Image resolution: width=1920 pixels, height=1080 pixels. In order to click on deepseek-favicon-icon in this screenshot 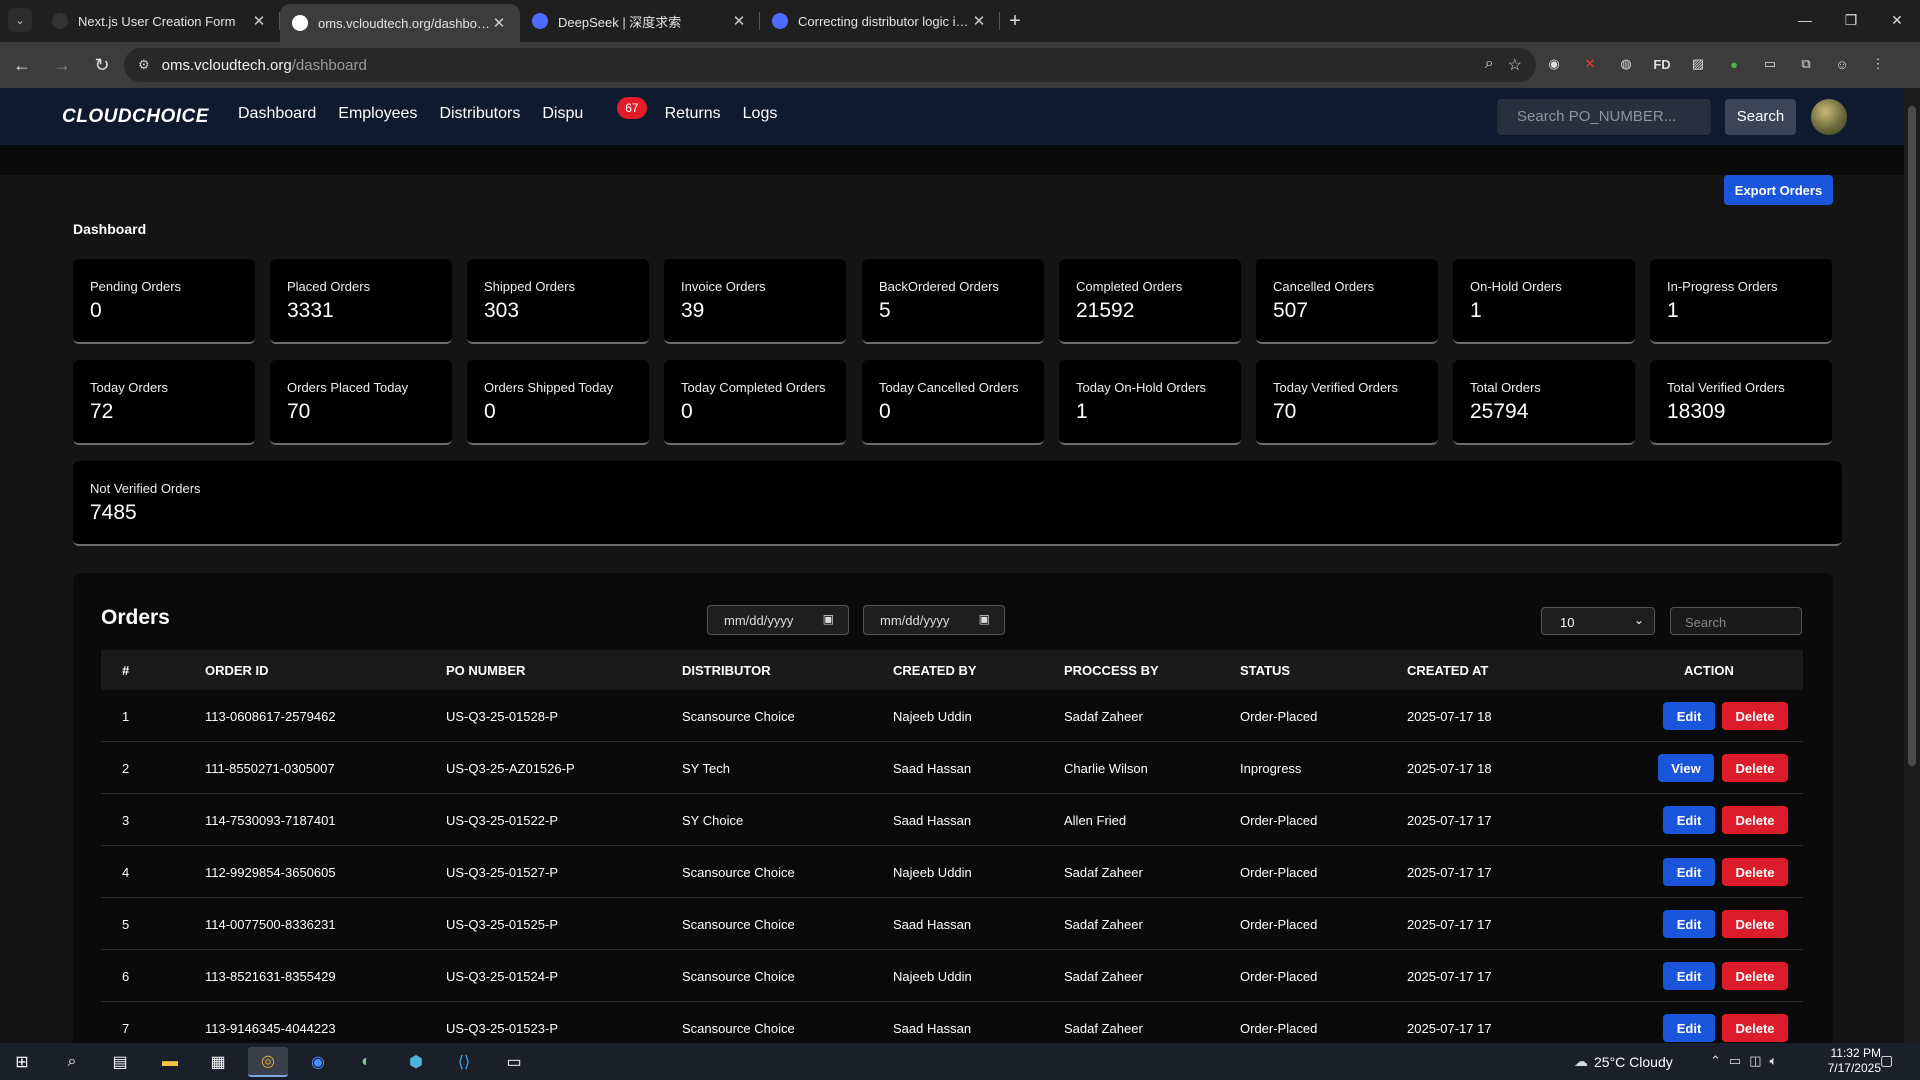, I will do `click(540, 21)`.